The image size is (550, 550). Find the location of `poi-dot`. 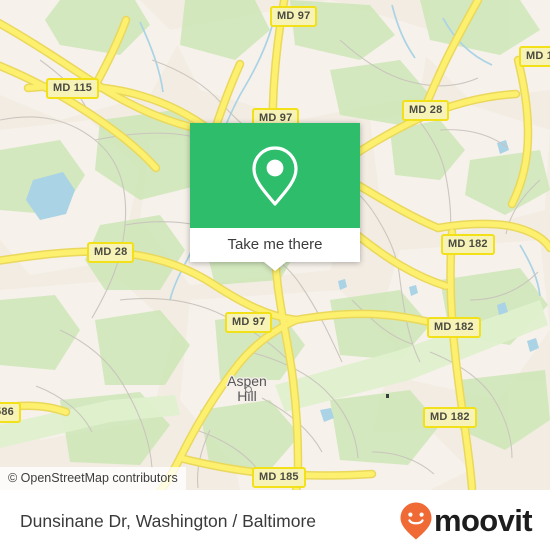

poi-dot is located at coordinates (387, 396).